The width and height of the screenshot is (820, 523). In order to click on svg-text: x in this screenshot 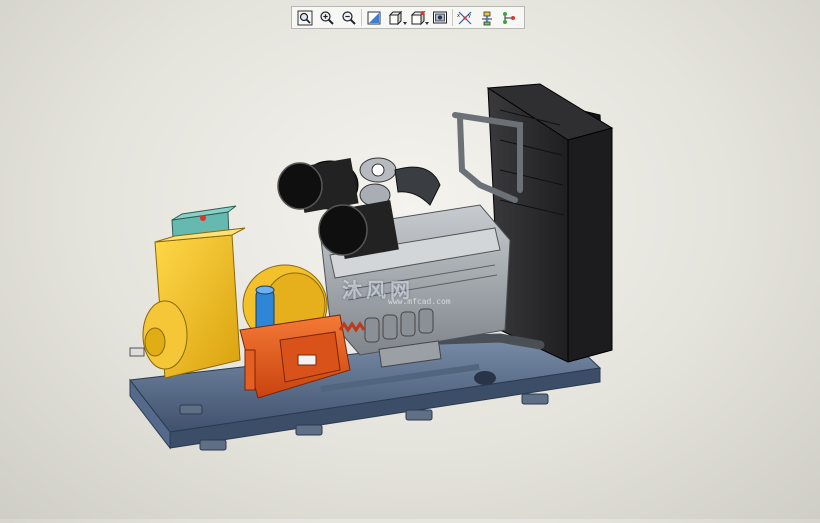, I will do `click(458, 16)`.